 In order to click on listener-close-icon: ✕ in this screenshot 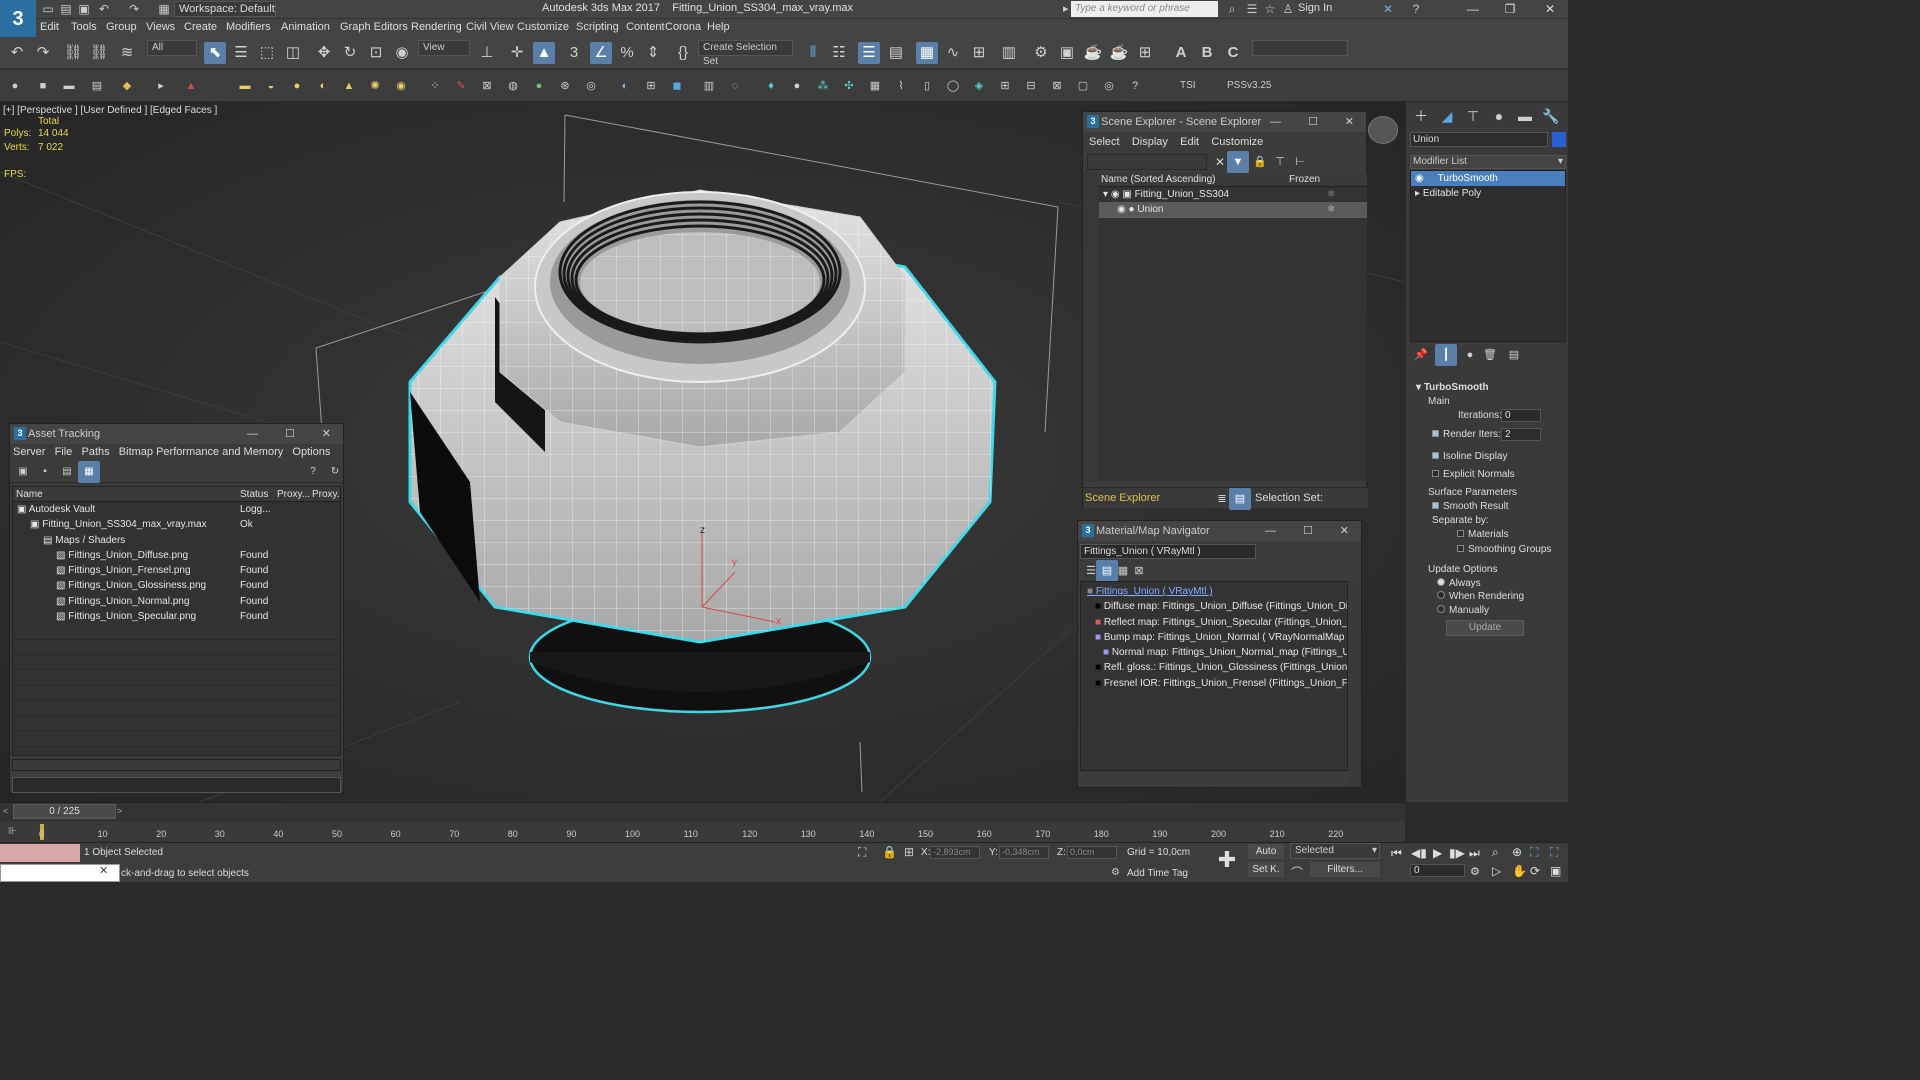, I will do `click(103, 870)`.